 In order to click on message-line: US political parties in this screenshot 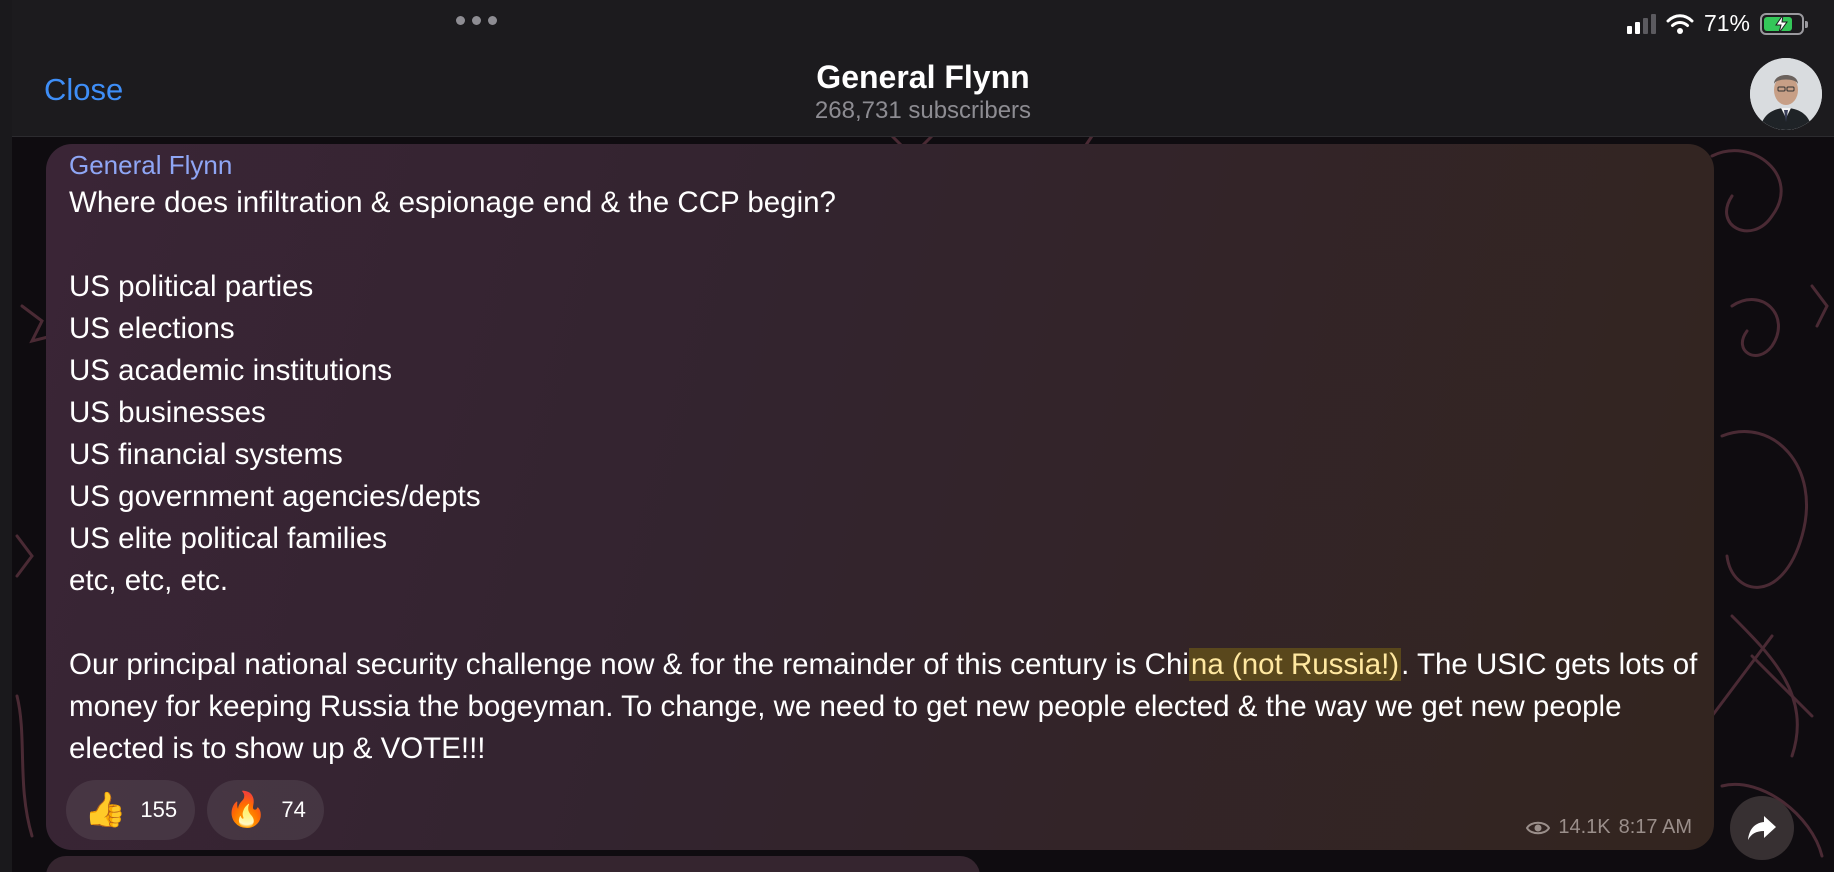, I will do `click(191, 286)`.